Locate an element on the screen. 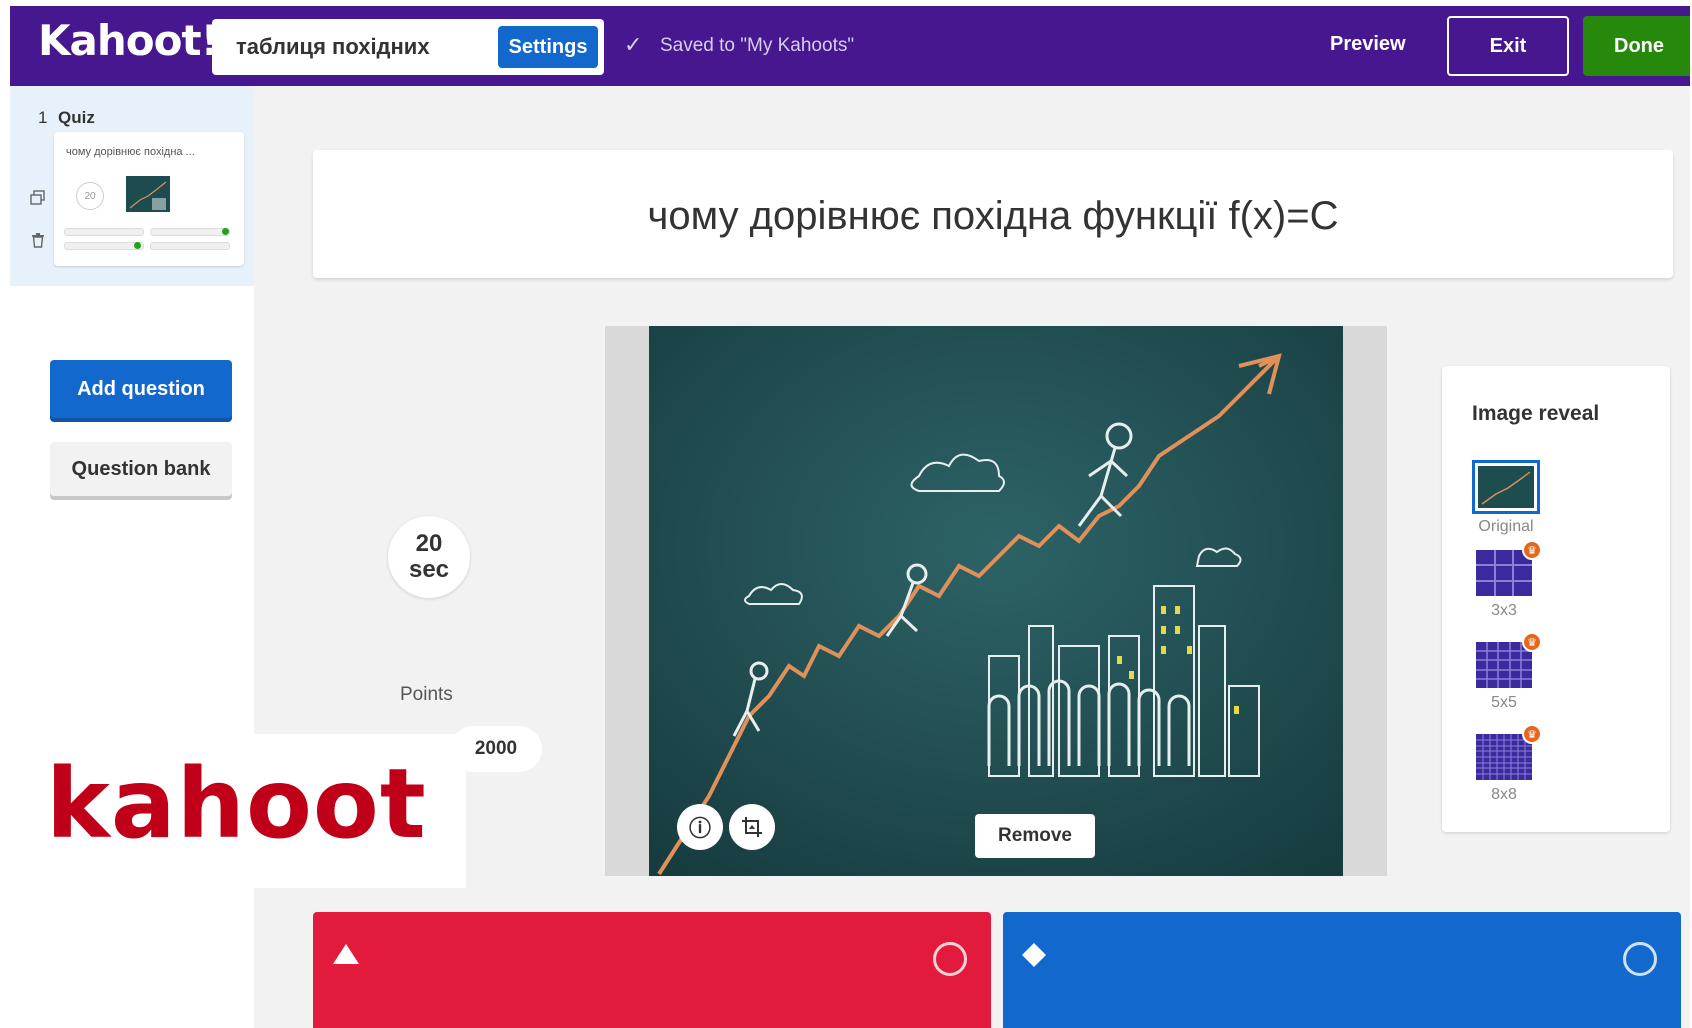  caption-overlay: kahoot is located at coordinates (238, 811).